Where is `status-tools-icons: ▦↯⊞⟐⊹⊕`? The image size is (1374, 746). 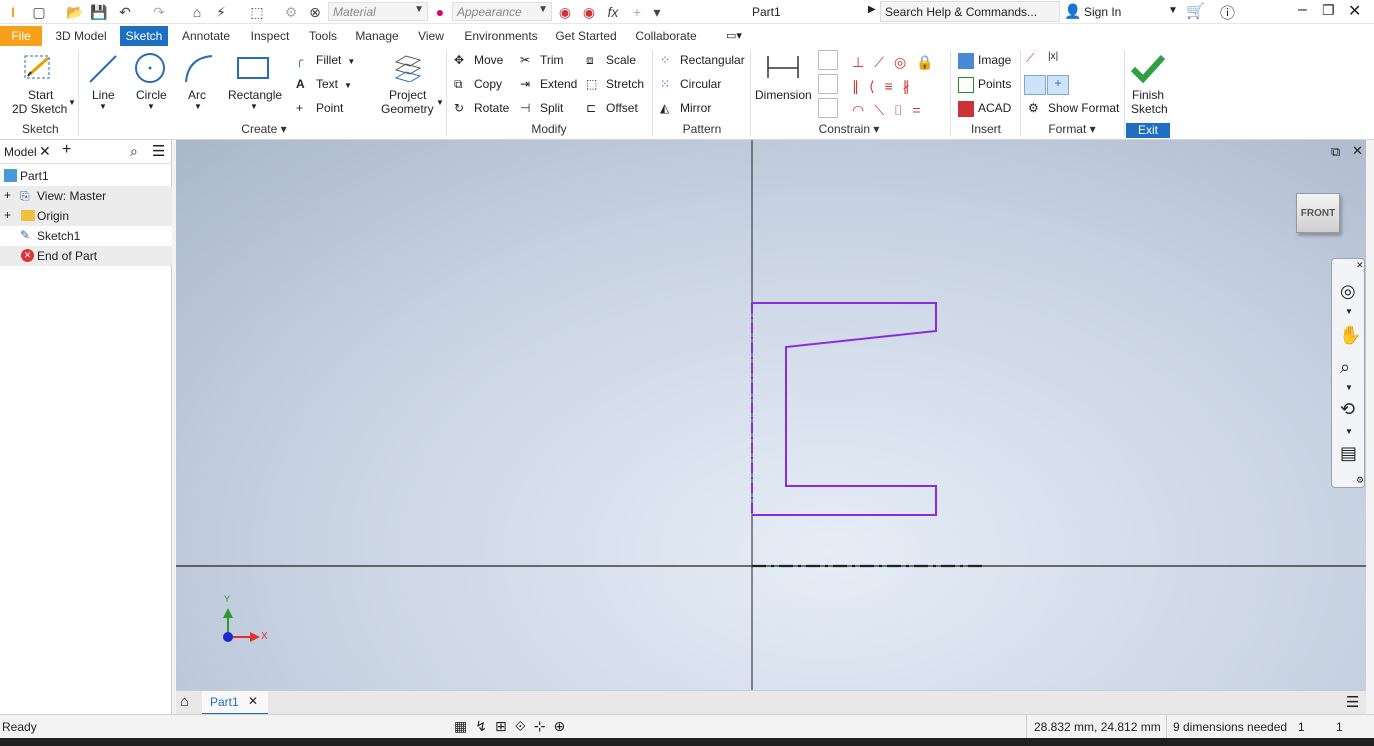
status-tools-icons: ▦↯⊞⟐⊹⊕ is located at coordinates (513, 726).